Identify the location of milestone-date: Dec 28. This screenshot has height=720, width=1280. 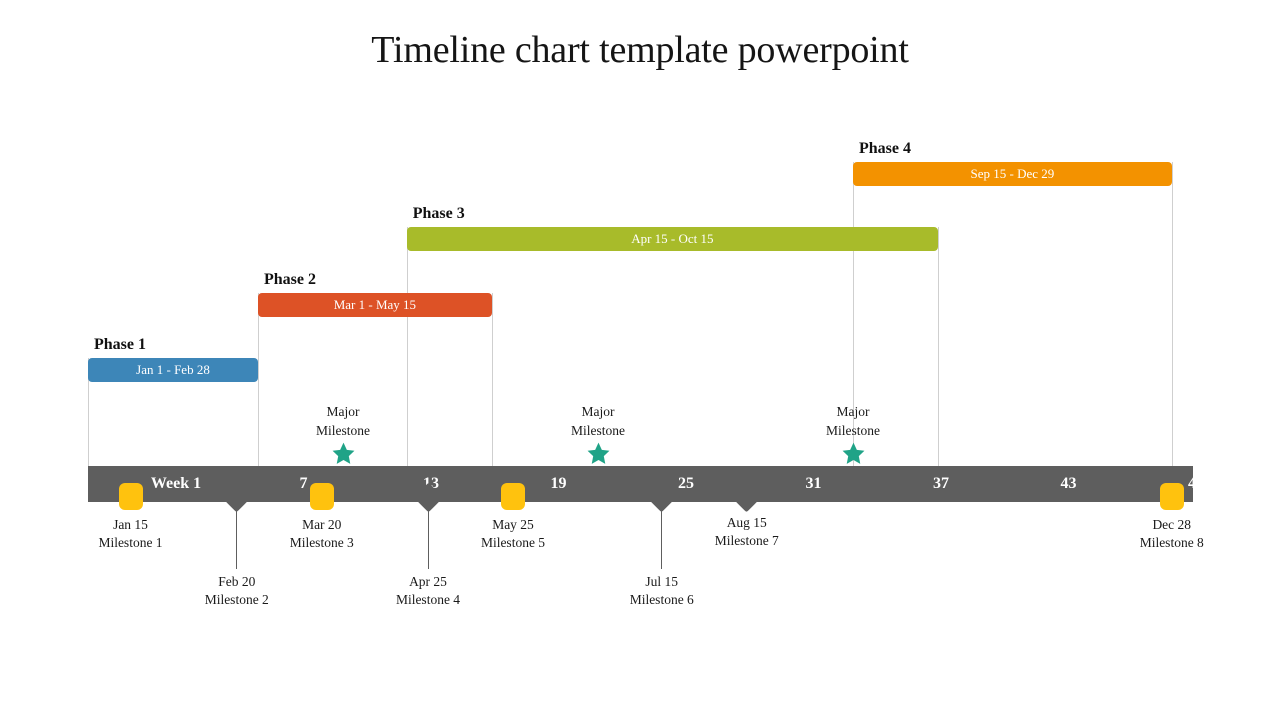
(1172, 524).